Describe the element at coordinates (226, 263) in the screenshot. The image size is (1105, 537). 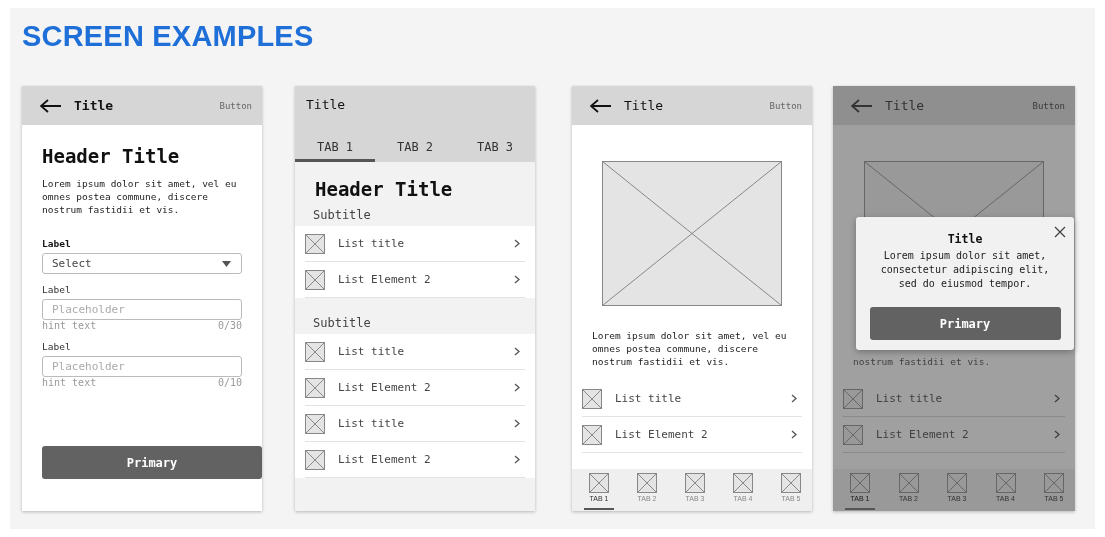
I see `dropdown-triangle-icon` at that location.